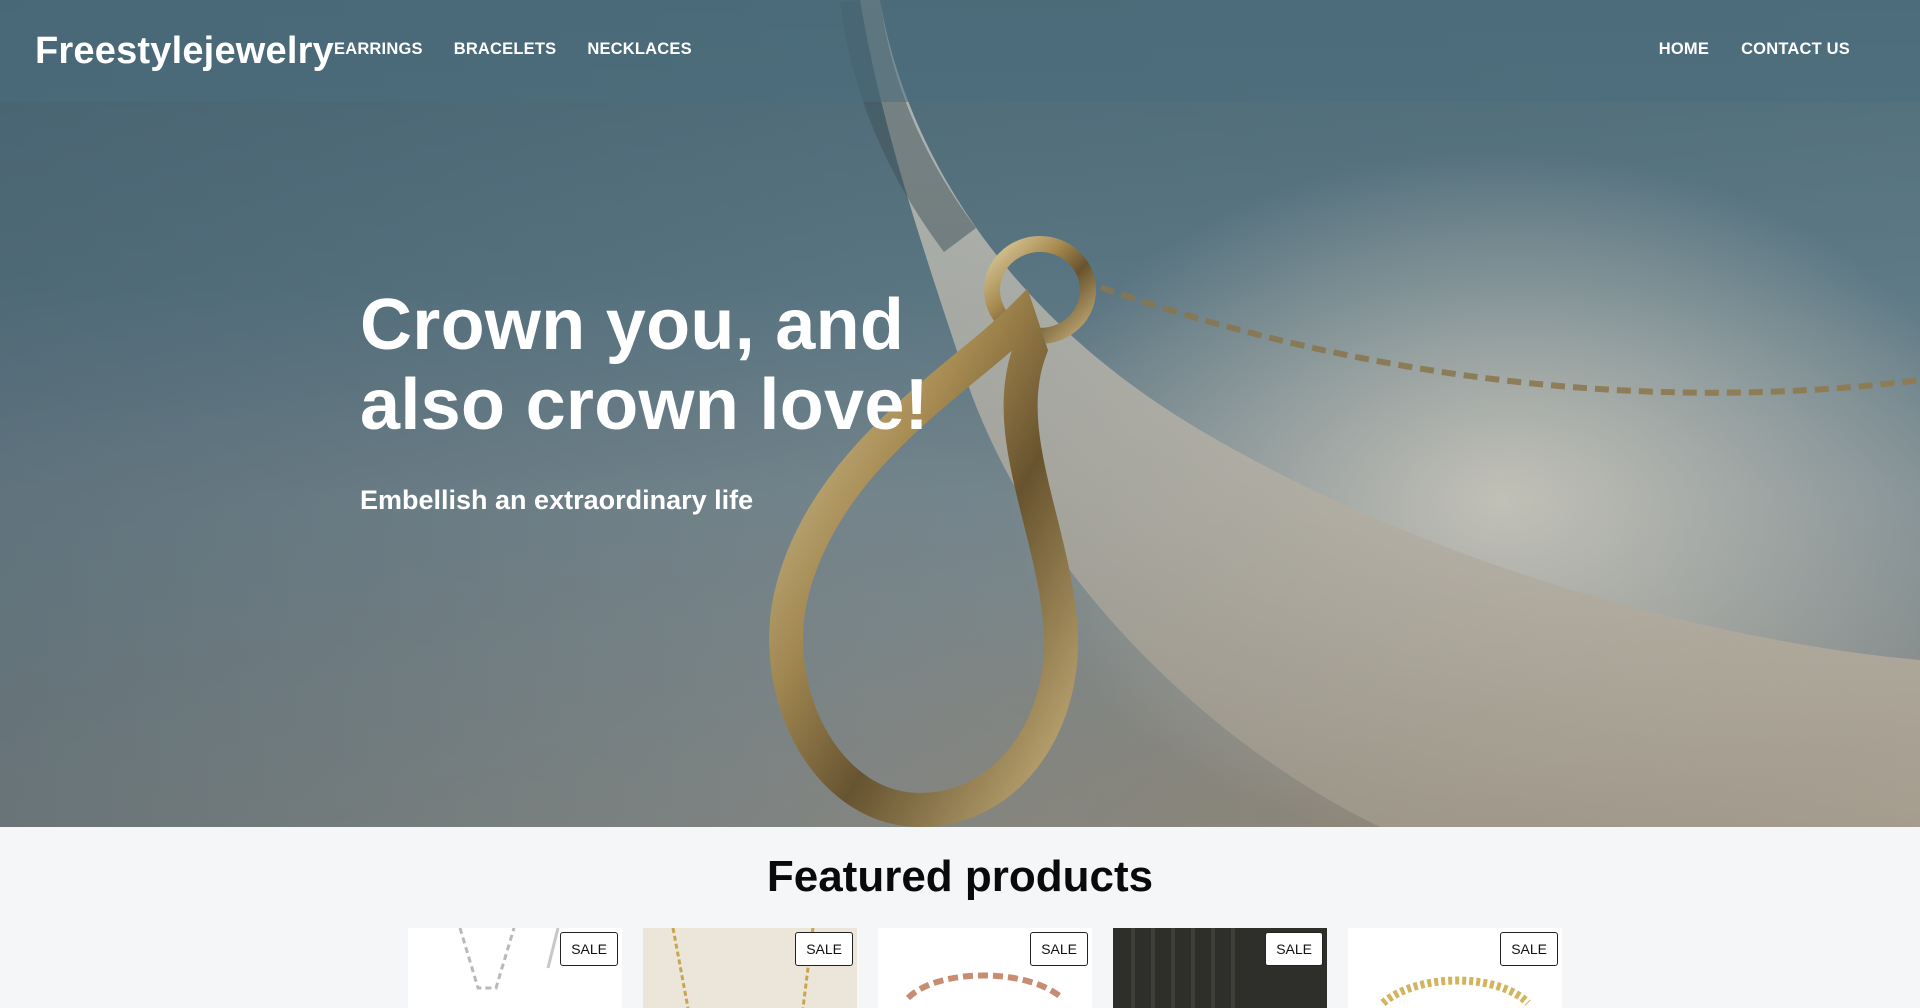 The height and width of the screenshot is (1008, 1920). I want to click on utility-nav: HOME CONTACT US, so click(1754, 49).